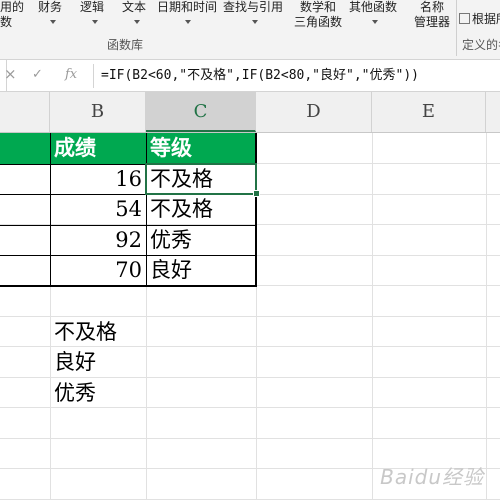 The width and height of the screenshot is (500, 500). I want to click on more-functions-dropdown-icon, so click(375, 22).